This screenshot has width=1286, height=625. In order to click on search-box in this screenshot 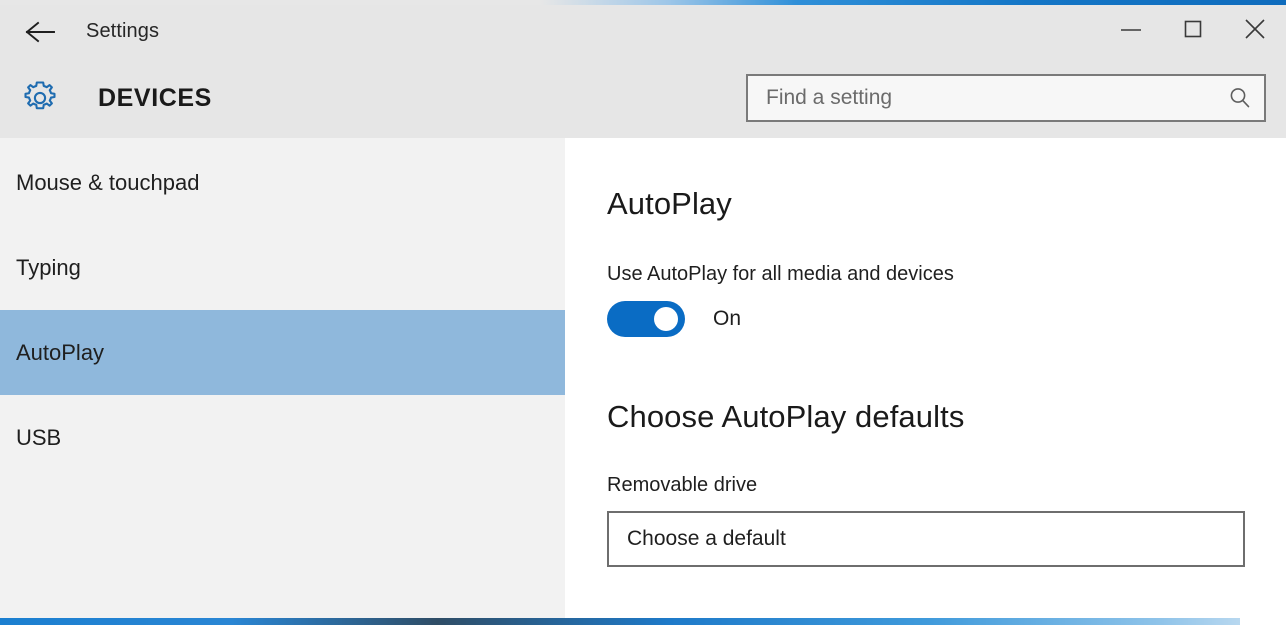, I will do `click(1006, 98)`.